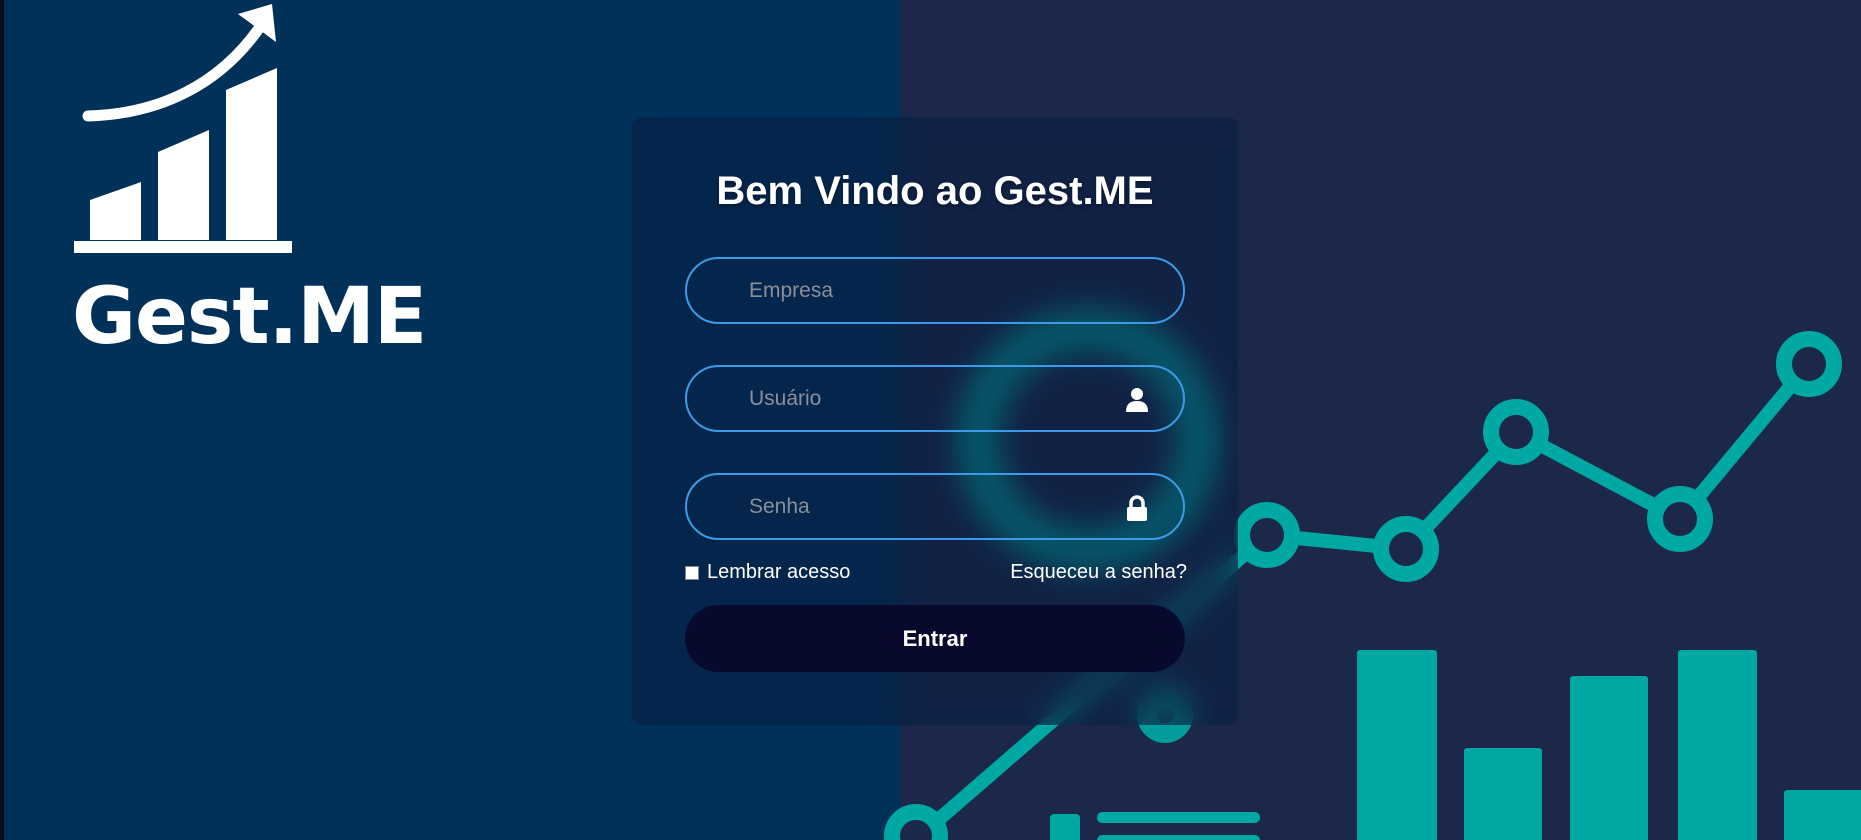 This screenshot has height=840, width=1861. Describe the element at coordinates (692, 572) in the screenshot. I see `remember-access-checkbox` at that location.